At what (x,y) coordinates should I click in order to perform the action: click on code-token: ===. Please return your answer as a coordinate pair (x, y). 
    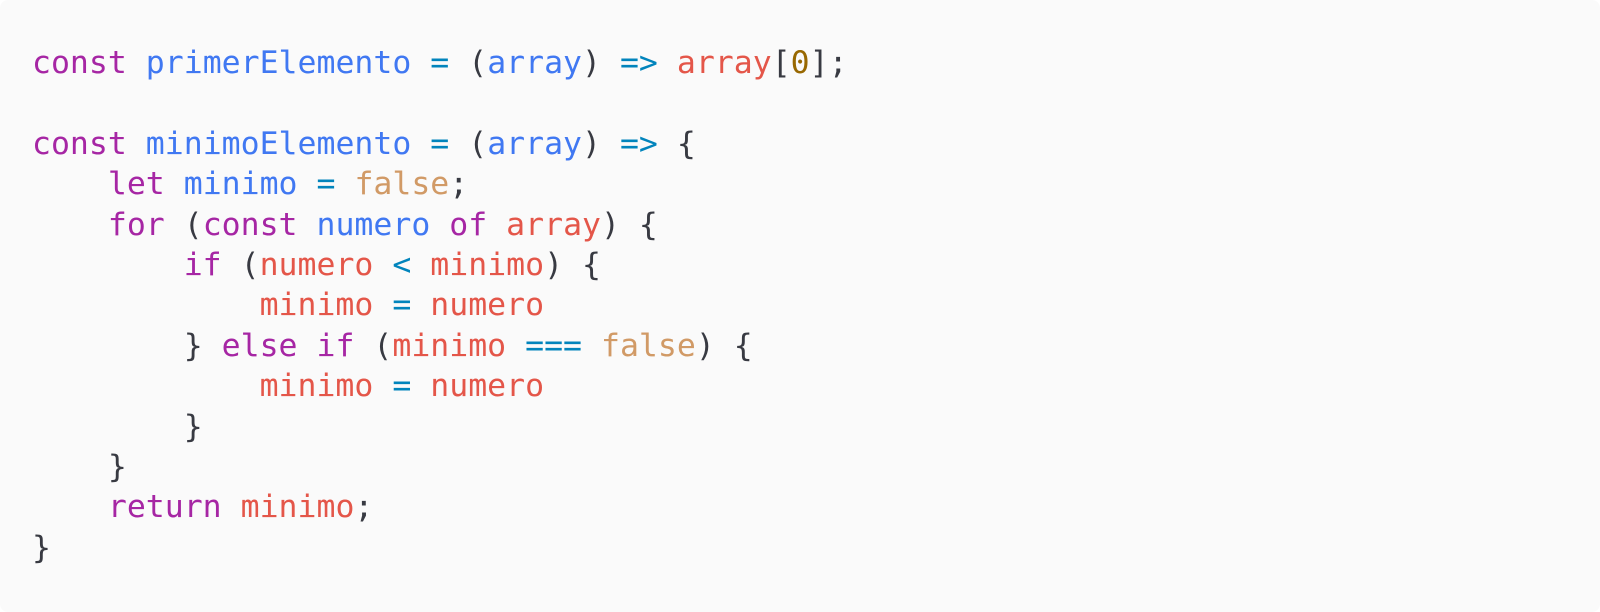
    Looking at the image, I should click on (554, 345).